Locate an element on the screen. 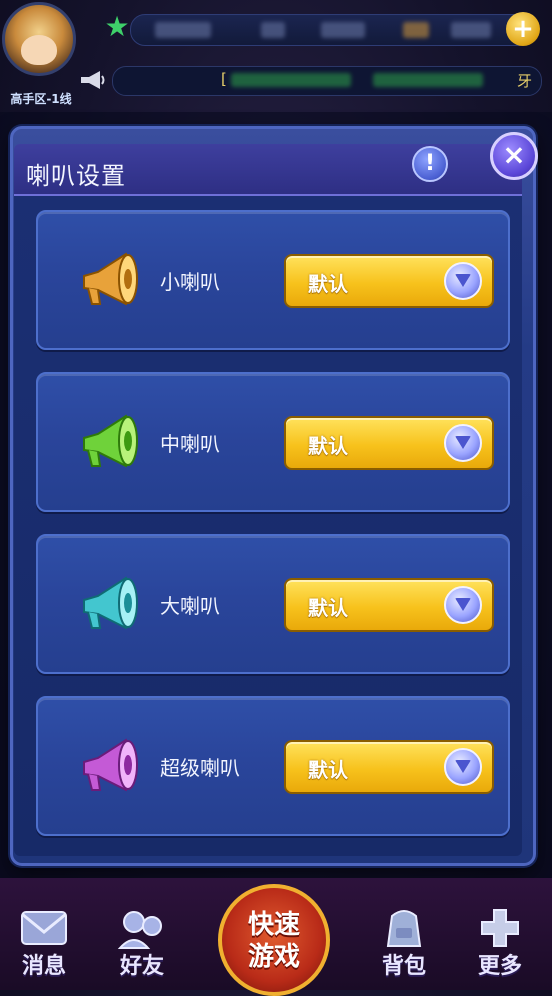 The width and height of the screenshot is (552, 996). notice-text-end: 牙 is located at coordinates (525, 81).